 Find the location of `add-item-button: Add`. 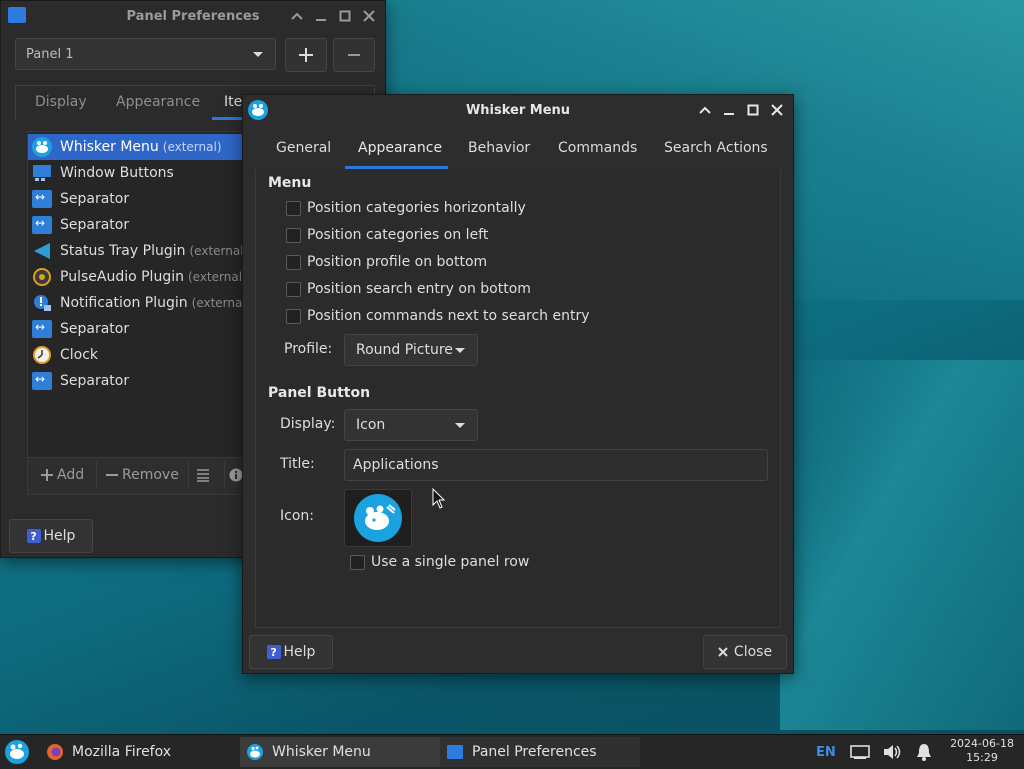

add-item-button: Add is located at coordinates (62, 475).